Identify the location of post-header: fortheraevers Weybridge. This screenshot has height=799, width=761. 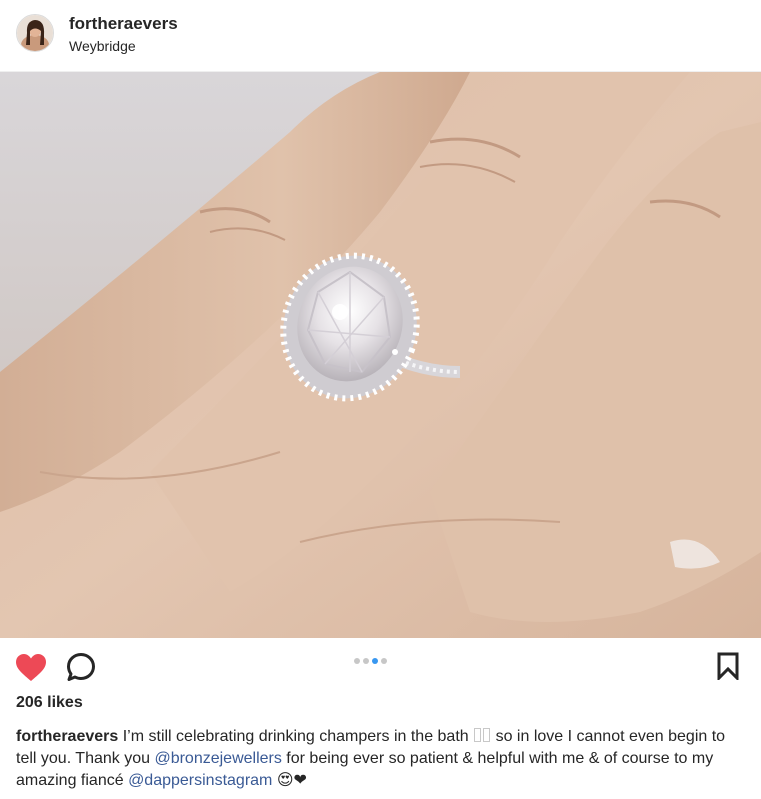
(380, 36).